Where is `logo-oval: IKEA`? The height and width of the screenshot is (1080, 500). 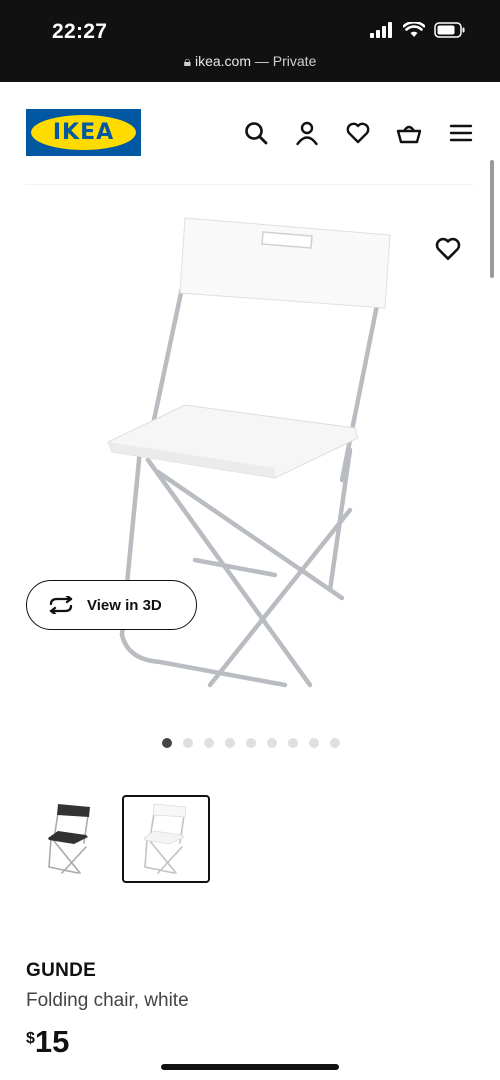
logo-oval: IKEA is located at coordinates (83, 132).